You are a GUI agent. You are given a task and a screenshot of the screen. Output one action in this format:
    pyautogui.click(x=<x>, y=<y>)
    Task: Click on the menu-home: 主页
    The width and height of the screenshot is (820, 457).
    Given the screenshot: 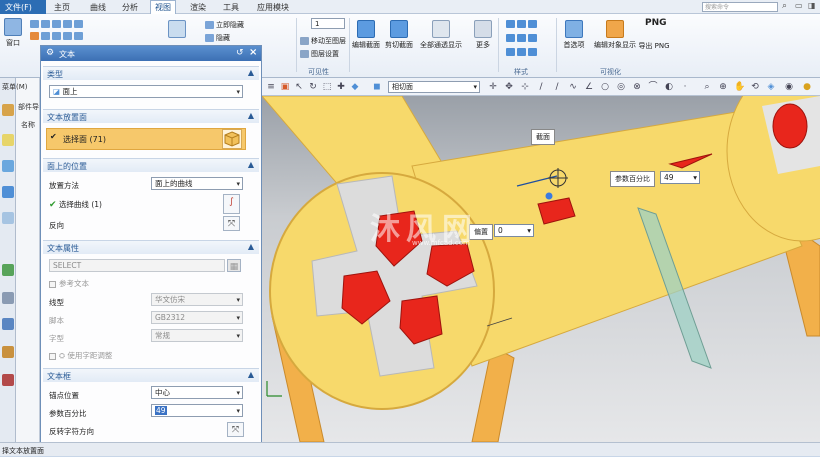 What is the action you would take?
    pyautogui.click(x=62, y=7)
    